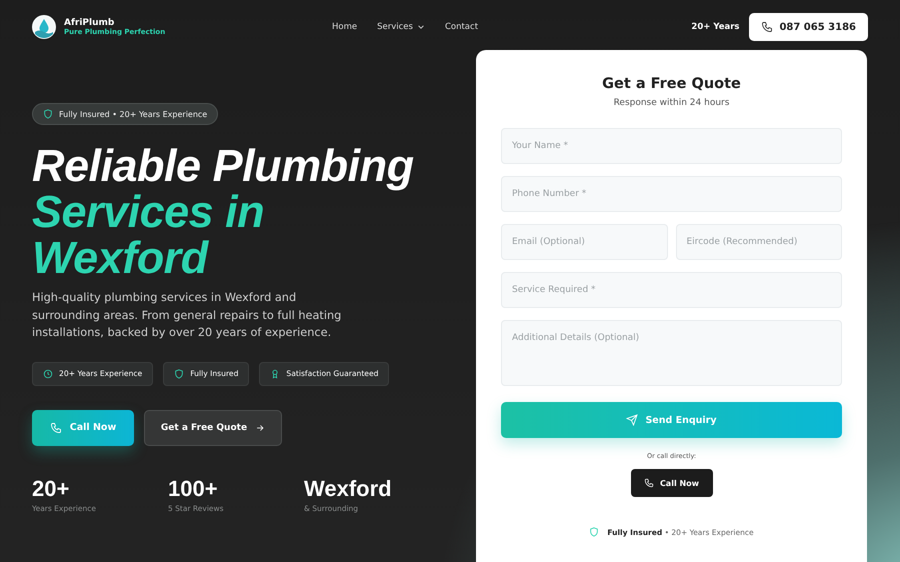  Describe the element at coordinates (715, 27) in the screenshot. I see `experience-note: 20+ Years` at that location.